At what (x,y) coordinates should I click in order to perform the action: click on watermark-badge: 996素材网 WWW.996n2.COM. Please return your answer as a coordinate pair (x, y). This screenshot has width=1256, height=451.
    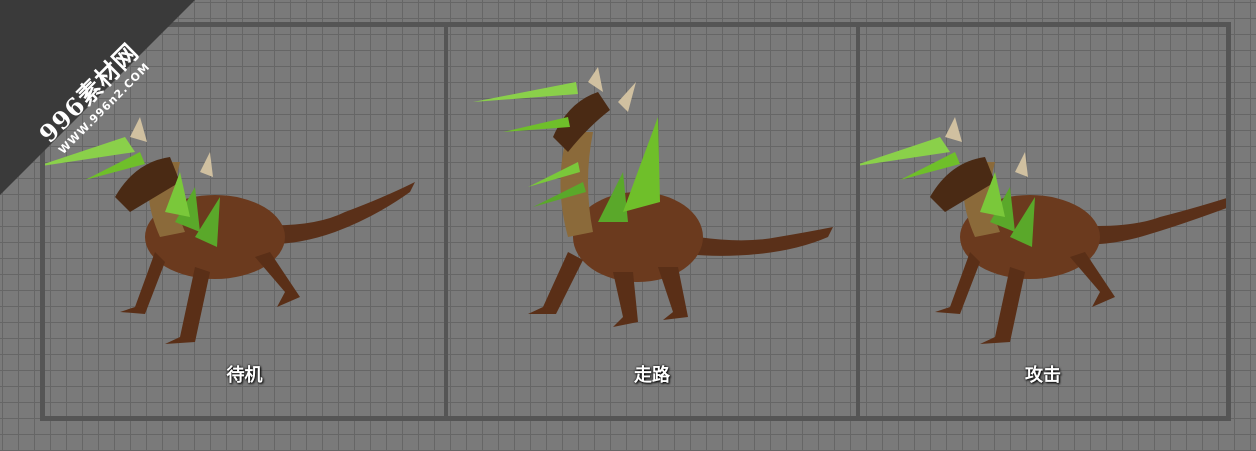
    Looking at the image, I should click on (105, 105).